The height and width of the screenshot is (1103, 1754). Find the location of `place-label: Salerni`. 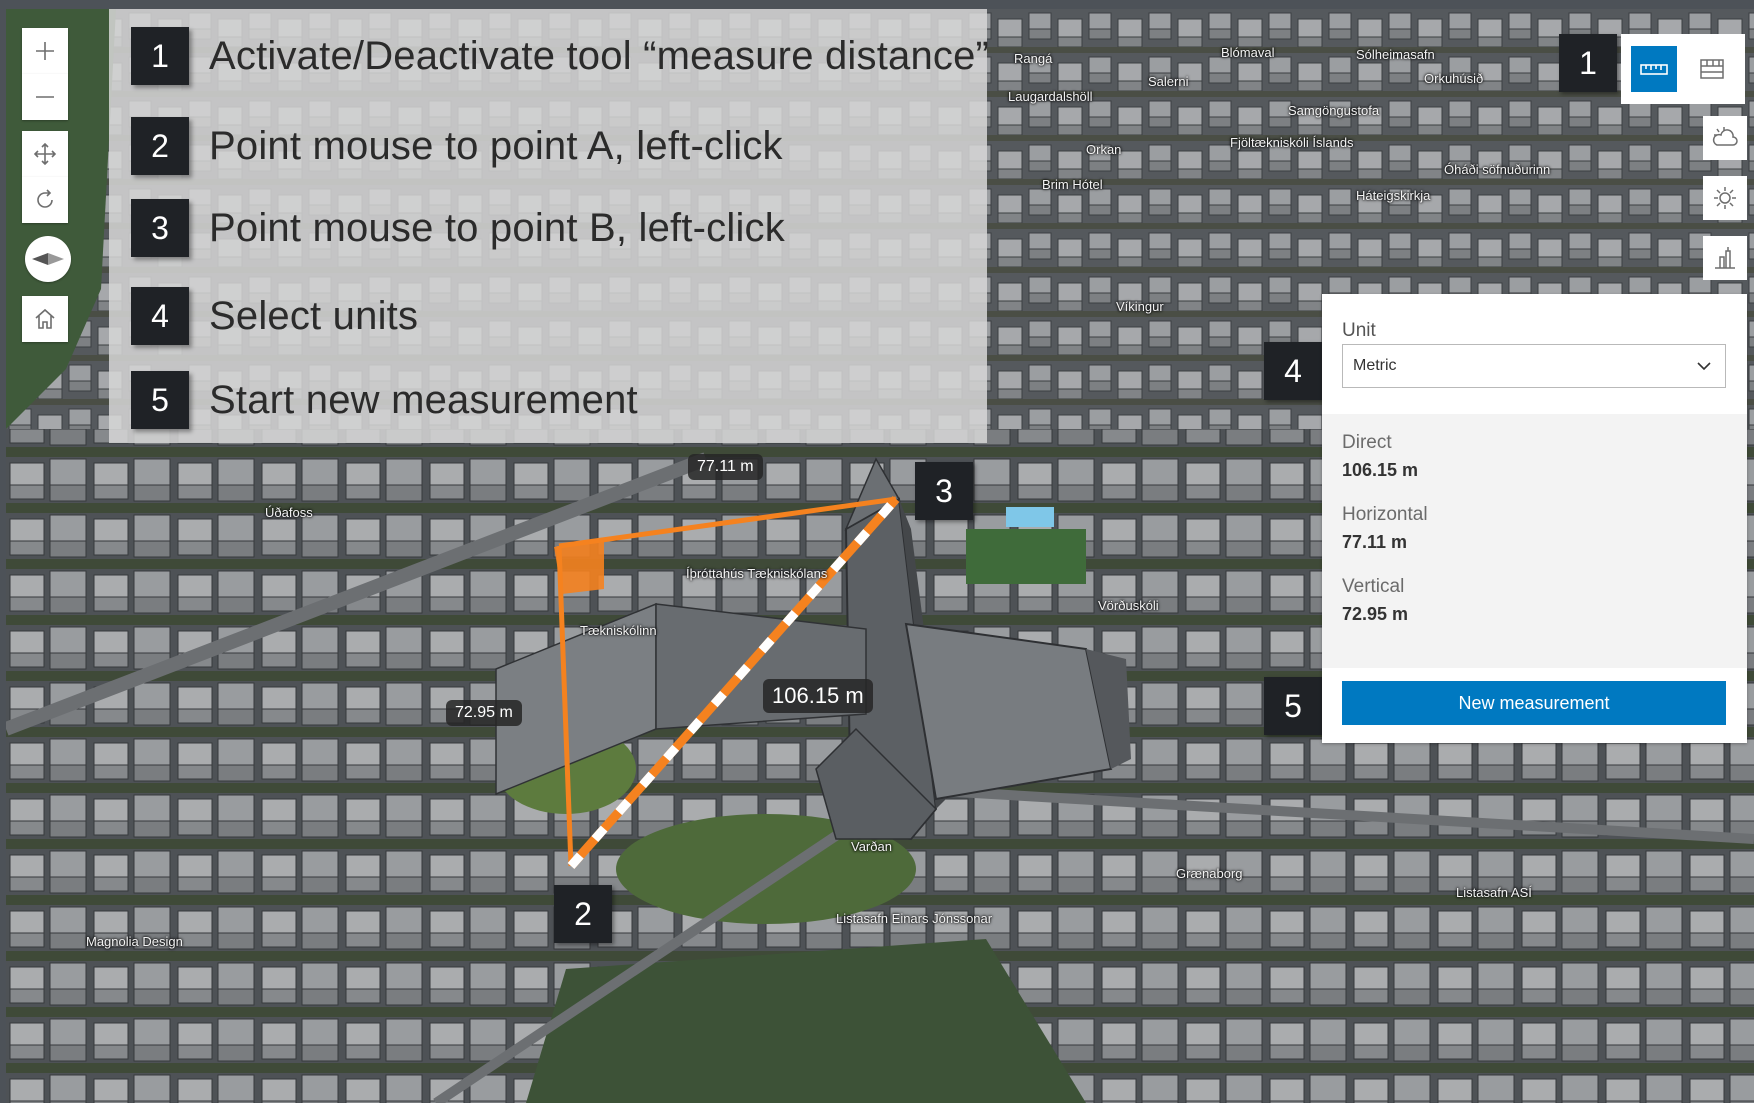

place-label: Salerni is located at coordinates (1168, 81).